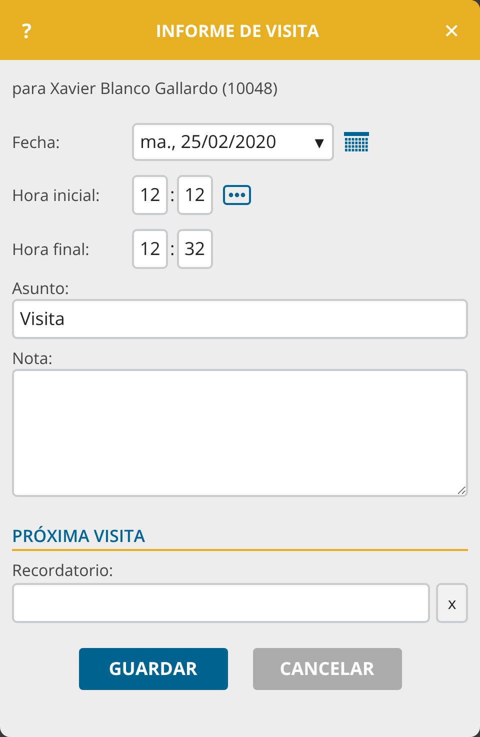 The height and width of the screenshot is (737, 480). What do you see at coordinates (233, 142) in the screenshot?
I see `date-dropdown: ma., 25/02/2020 ▼` at bounding box center [233, 142].